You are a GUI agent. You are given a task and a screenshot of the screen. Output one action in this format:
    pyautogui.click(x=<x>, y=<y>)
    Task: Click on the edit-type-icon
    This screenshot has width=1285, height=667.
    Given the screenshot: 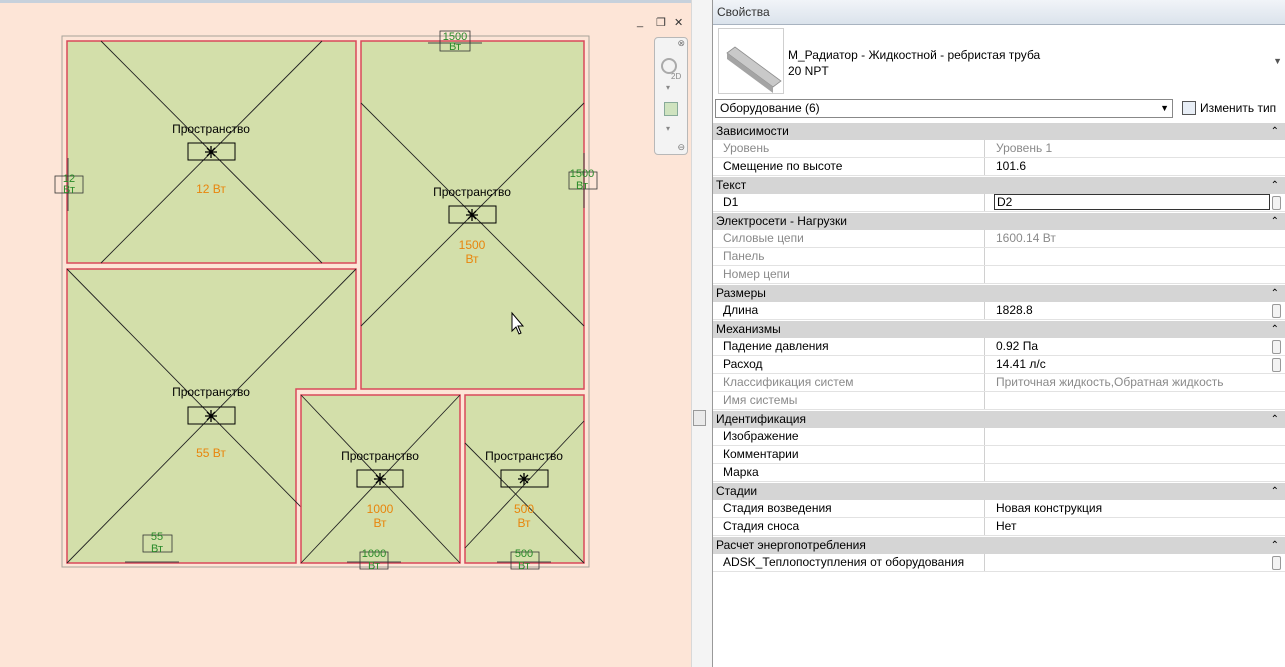 What is the action you would take?
    pyautogui.click(x=1189, y=108)
    